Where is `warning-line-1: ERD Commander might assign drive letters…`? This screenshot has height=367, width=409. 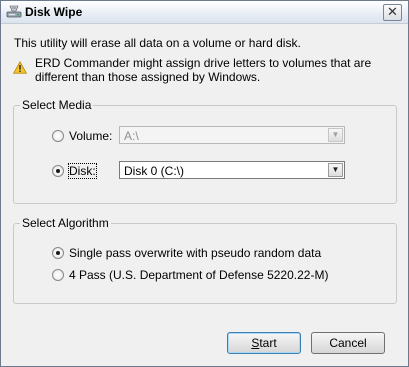
warning-line-1: ERD Commander might assign drive letters… is located at coordinates (203, 63).